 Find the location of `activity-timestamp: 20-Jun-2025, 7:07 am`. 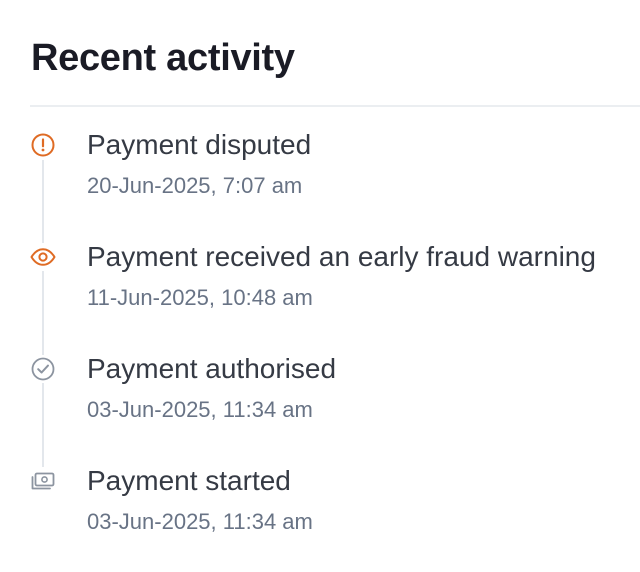

activity-timestamp: 20-Jun-2025, 7:07 am is located at coordinates (195, 185).